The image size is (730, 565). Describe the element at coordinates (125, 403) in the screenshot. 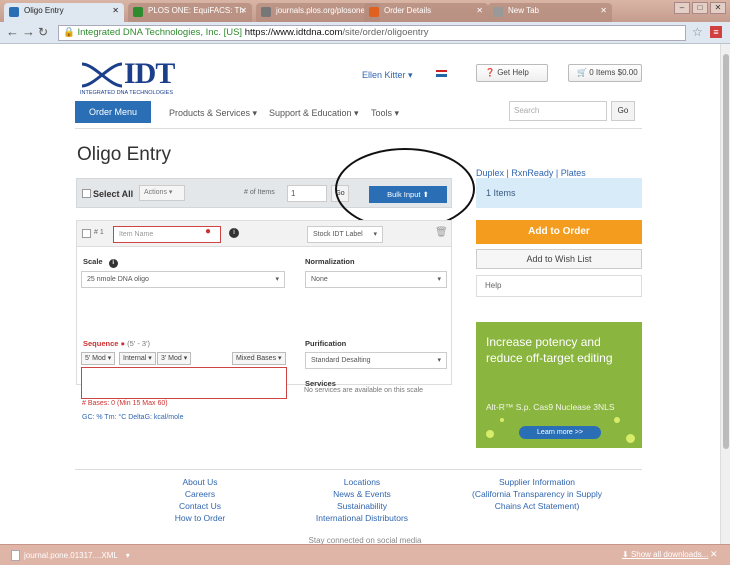

I see `bases-count: # Bases: 0 (Min 15 Max 60)` at that location.